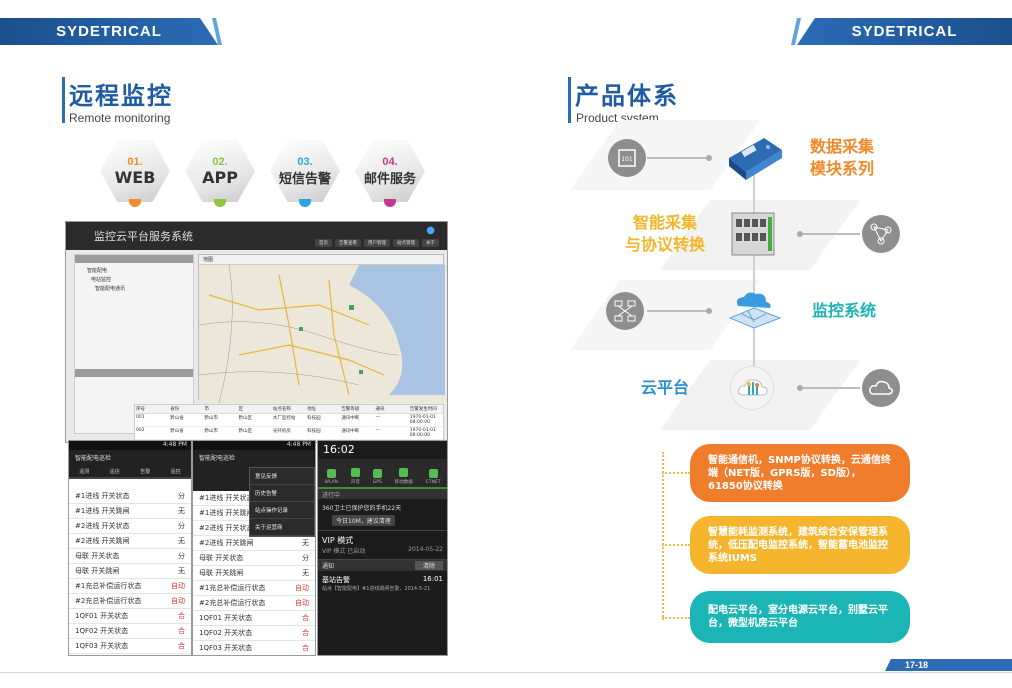 Image resolution: width=1012 pixels, height=688 pixels. Describe the element at coordinates (130, 571) in the screenshot. I see `list-item: 母联 开关跳闸 无` at that location.